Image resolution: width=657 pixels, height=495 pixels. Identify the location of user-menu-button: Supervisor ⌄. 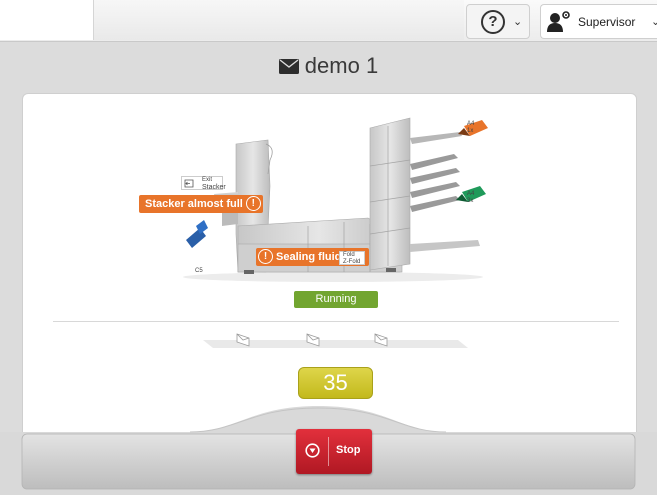
(598, 21).